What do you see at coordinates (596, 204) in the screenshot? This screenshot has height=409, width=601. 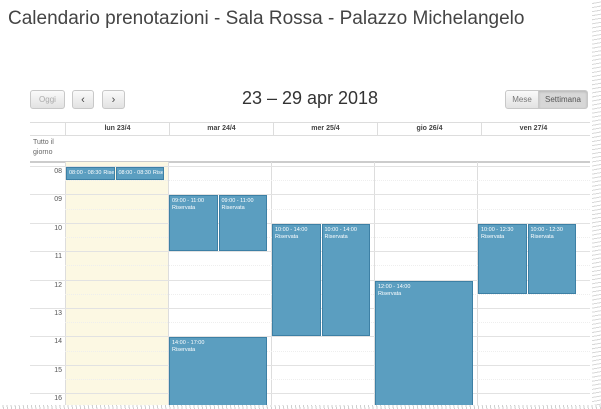 I see `torn-edge-right` at bounding box center [596, 204].